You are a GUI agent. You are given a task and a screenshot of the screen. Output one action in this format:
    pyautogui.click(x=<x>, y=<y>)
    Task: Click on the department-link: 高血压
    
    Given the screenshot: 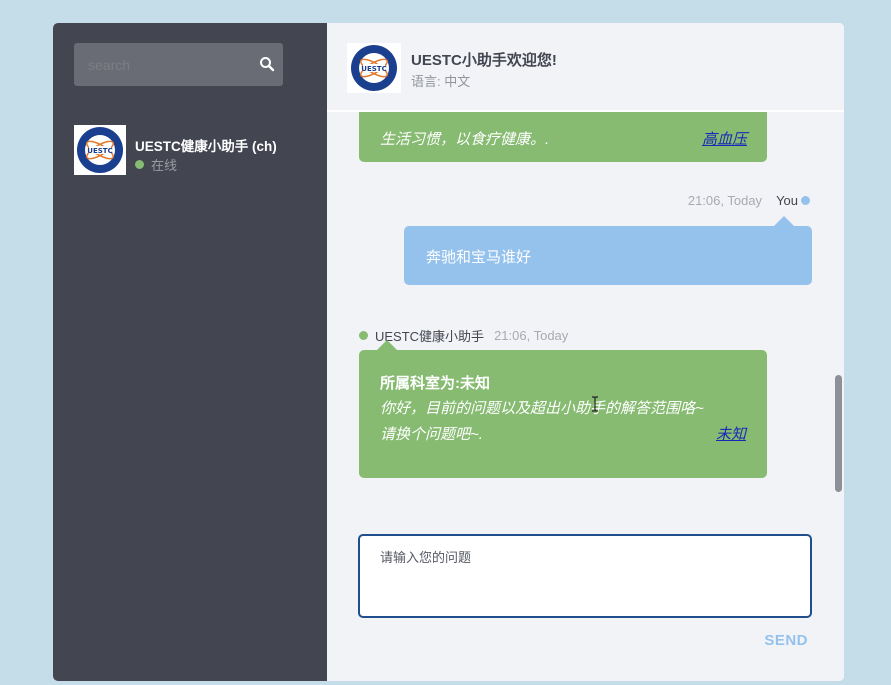 What is the action you would take?
    pyautogui.click(x=724, y=138)
    